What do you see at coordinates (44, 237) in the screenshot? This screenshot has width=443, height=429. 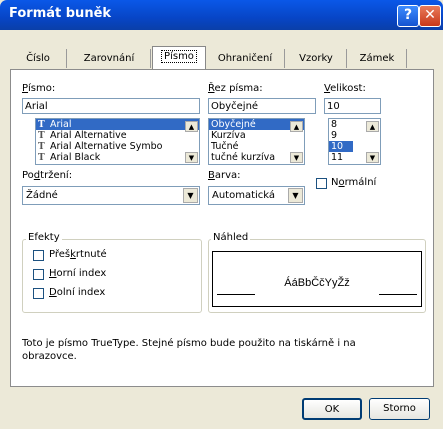 I see `effects-title: Efekty` at bounding box center [44, 237].